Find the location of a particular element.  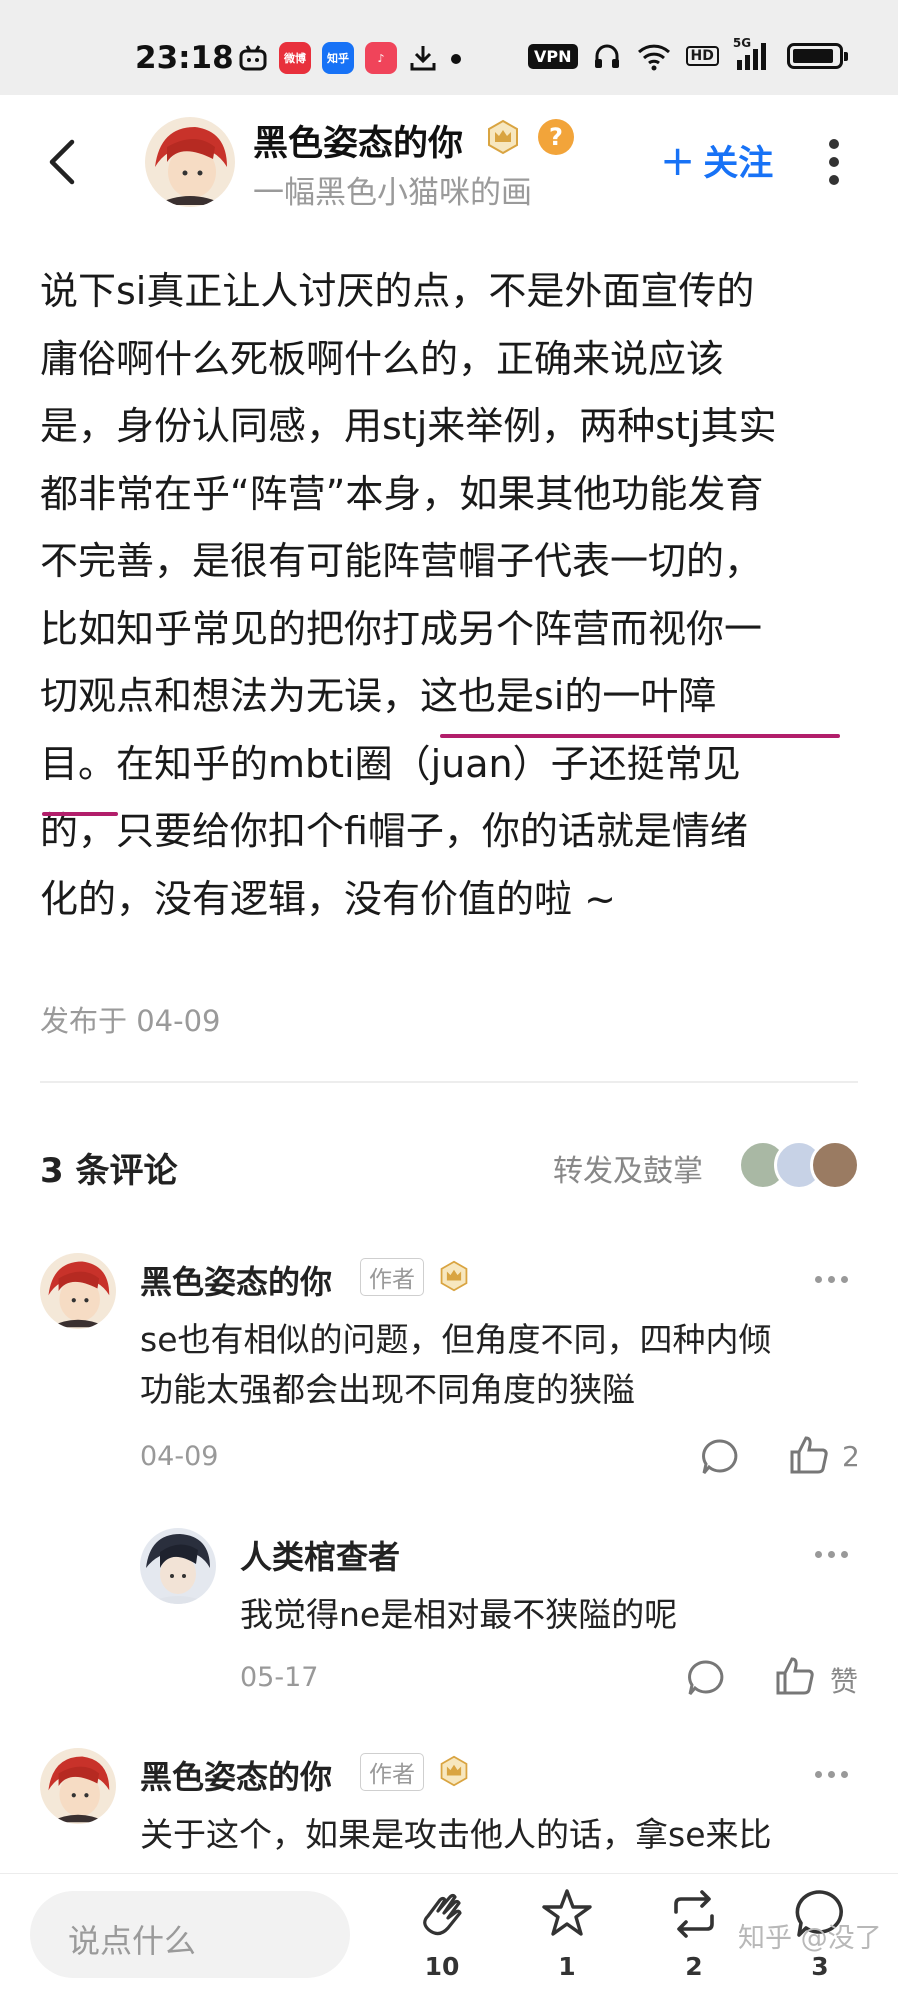

star-icon is located at coordinates (567, 1912).